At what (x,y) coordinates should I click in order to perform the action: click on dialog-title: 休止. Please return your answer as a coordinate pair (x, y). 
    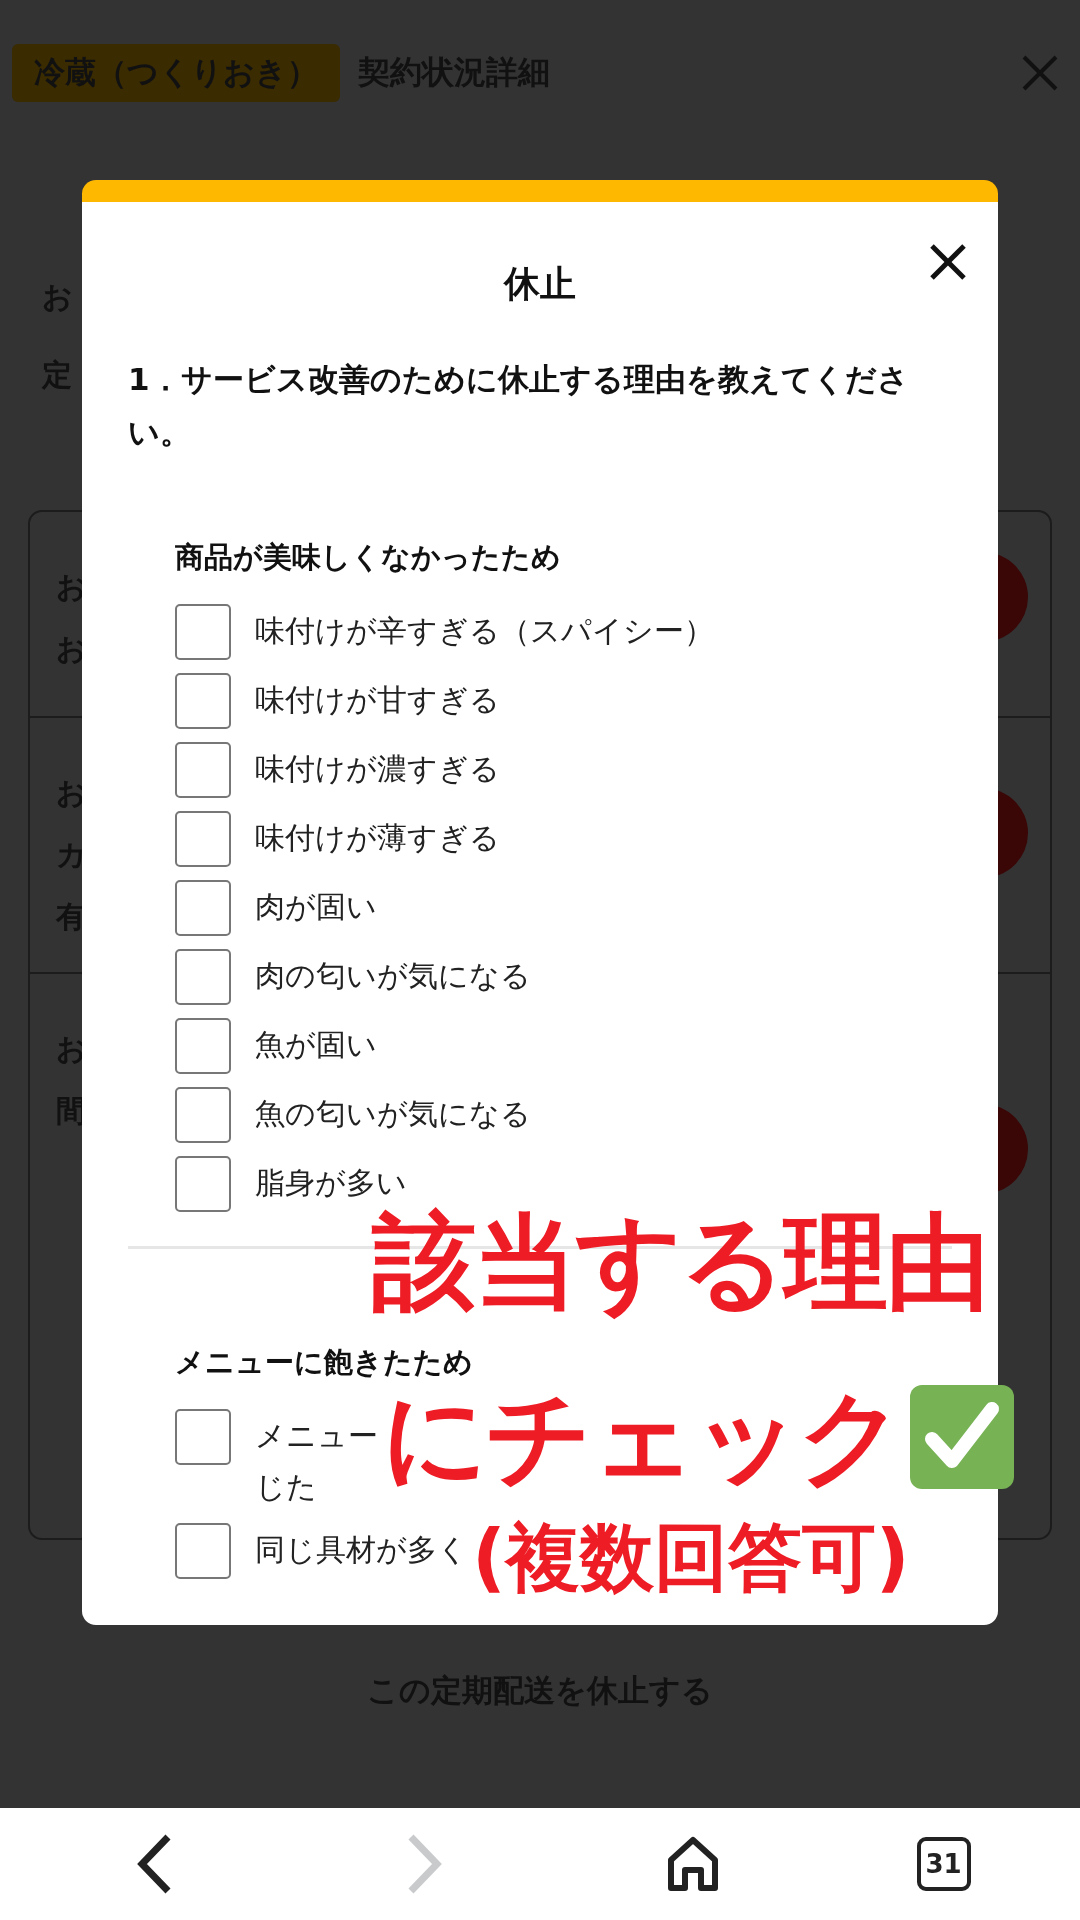
    Looking at the image, I should click on (540, 284).